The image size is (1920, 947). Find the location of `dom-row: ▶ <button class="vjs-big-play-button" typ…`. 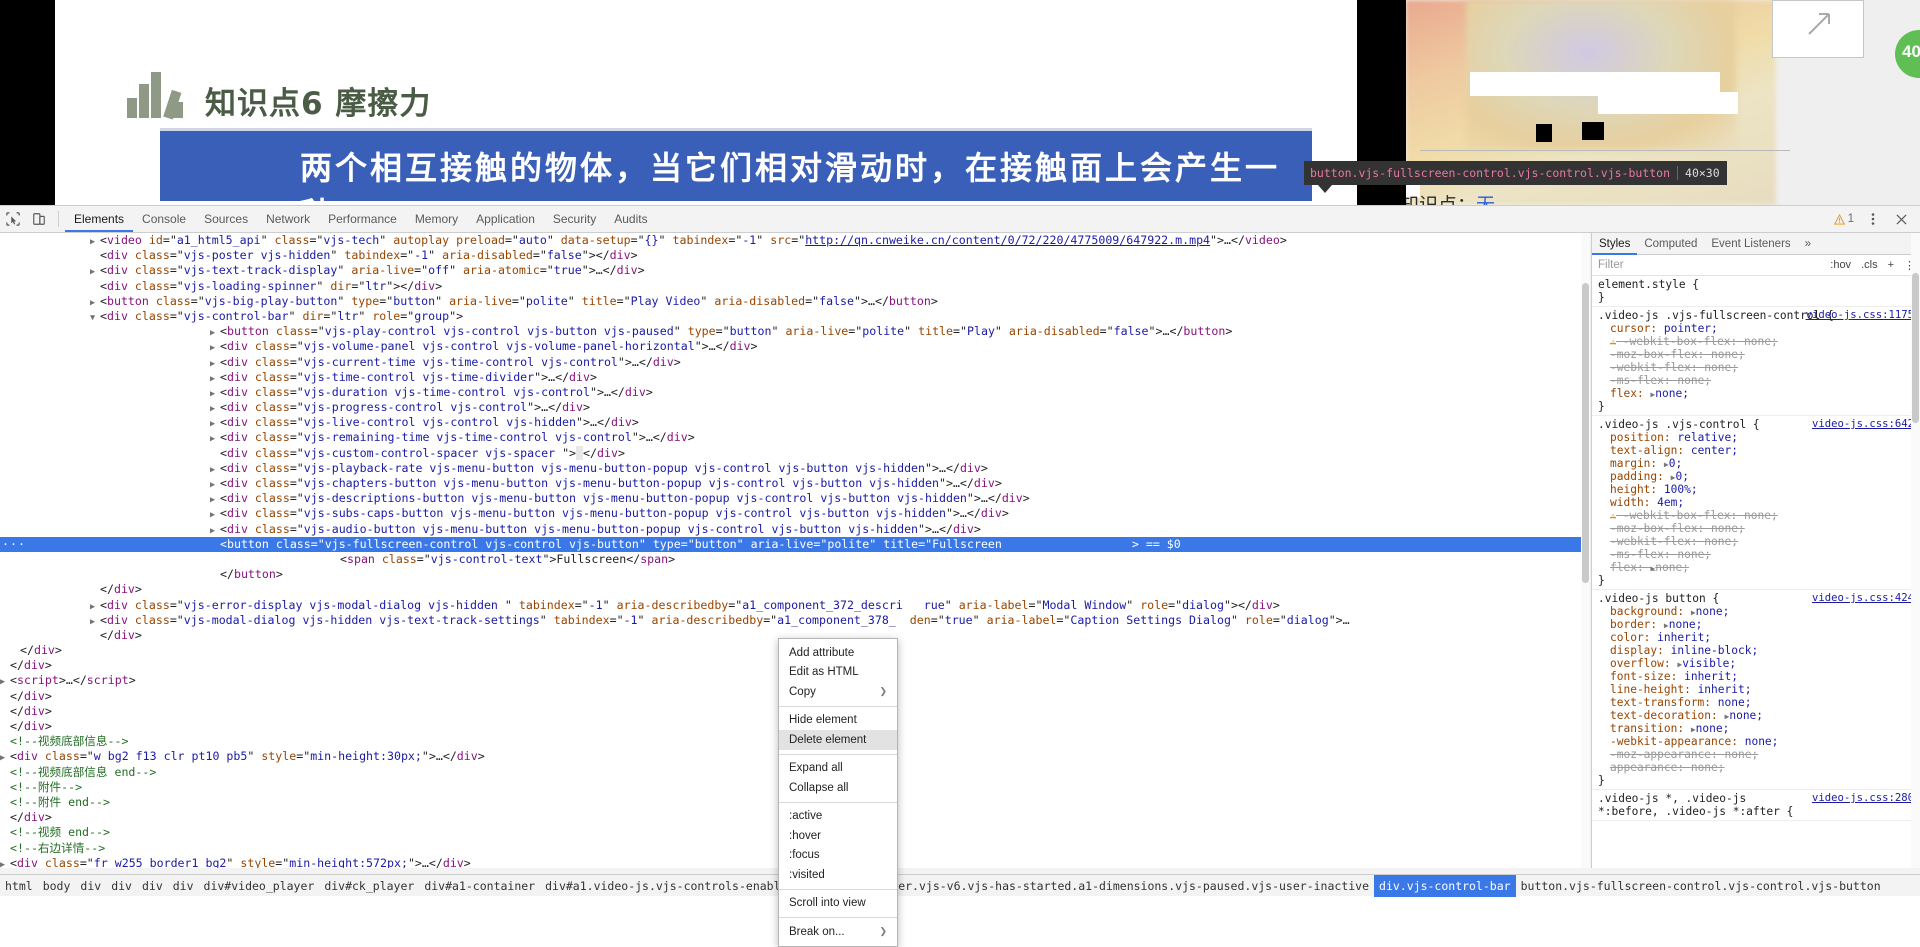

dom-row: ▶ <button class="vjs-big-play-button" typ… is located at coordinates (795, 301).